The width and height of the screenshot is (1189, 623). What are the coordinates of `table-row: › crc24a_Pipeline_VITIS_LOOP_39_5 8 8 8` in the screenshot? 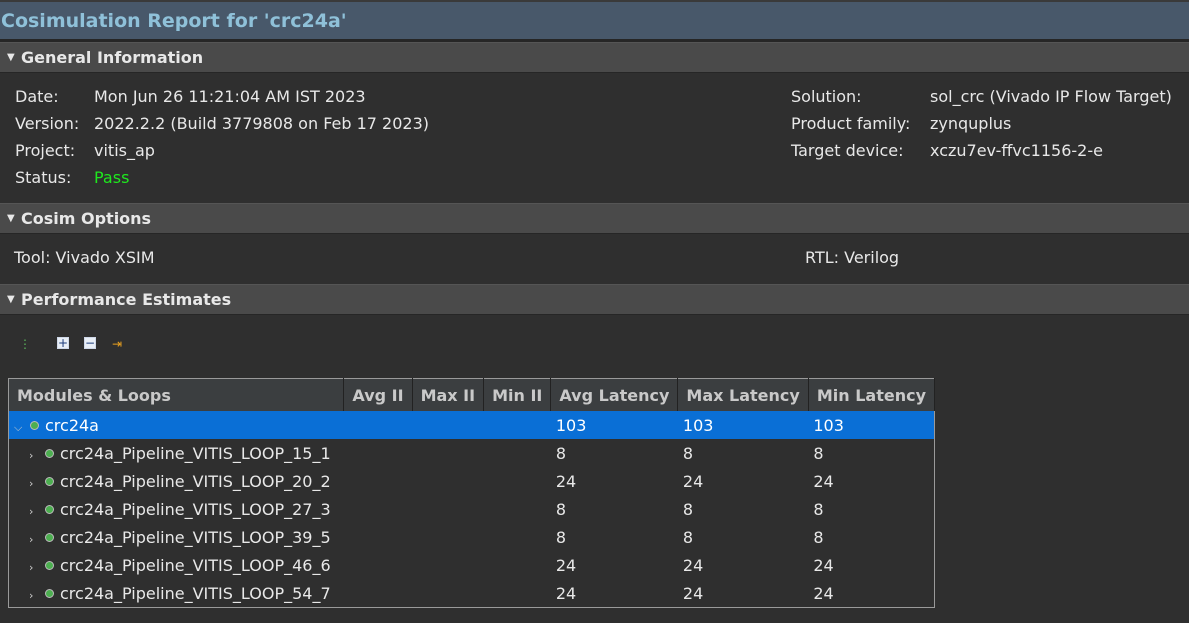 It's located at (472, 537).